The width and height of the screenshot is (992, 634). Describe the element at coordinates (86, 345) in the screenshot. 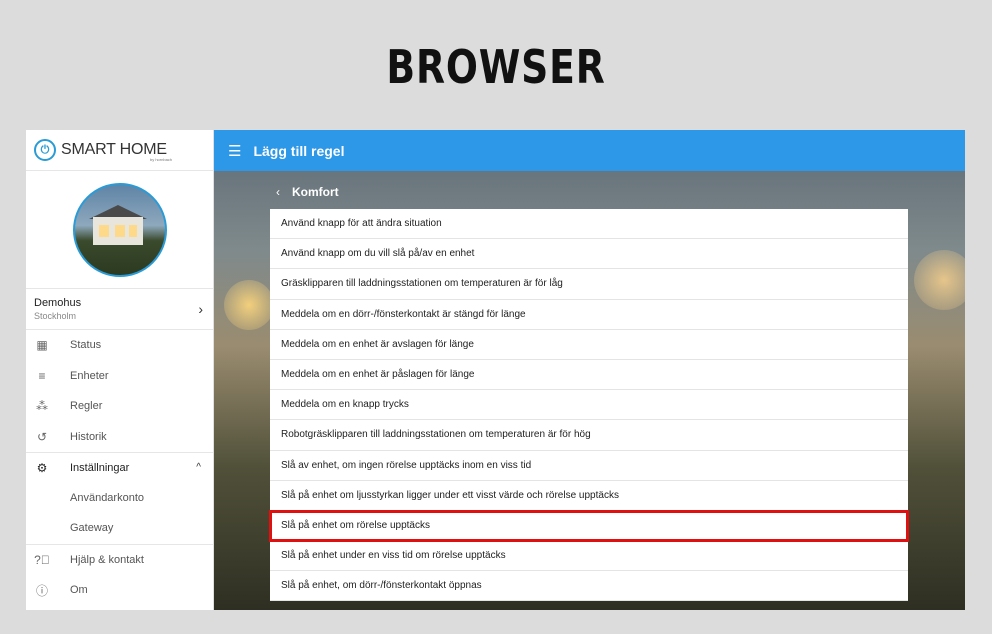

I see `sidebar-item-label: Status` at that location.